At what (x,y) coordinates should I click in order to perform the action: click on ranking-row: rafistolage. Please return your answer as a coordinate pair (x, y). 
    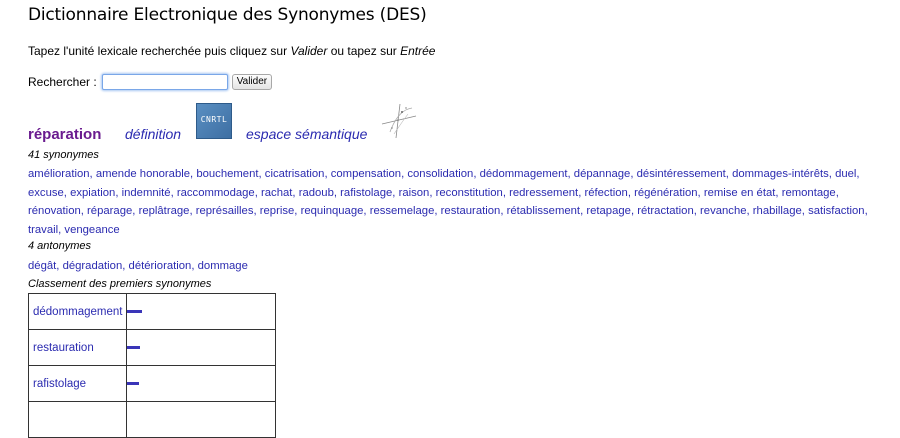
    Looking at the image, I should click on (152, 383).